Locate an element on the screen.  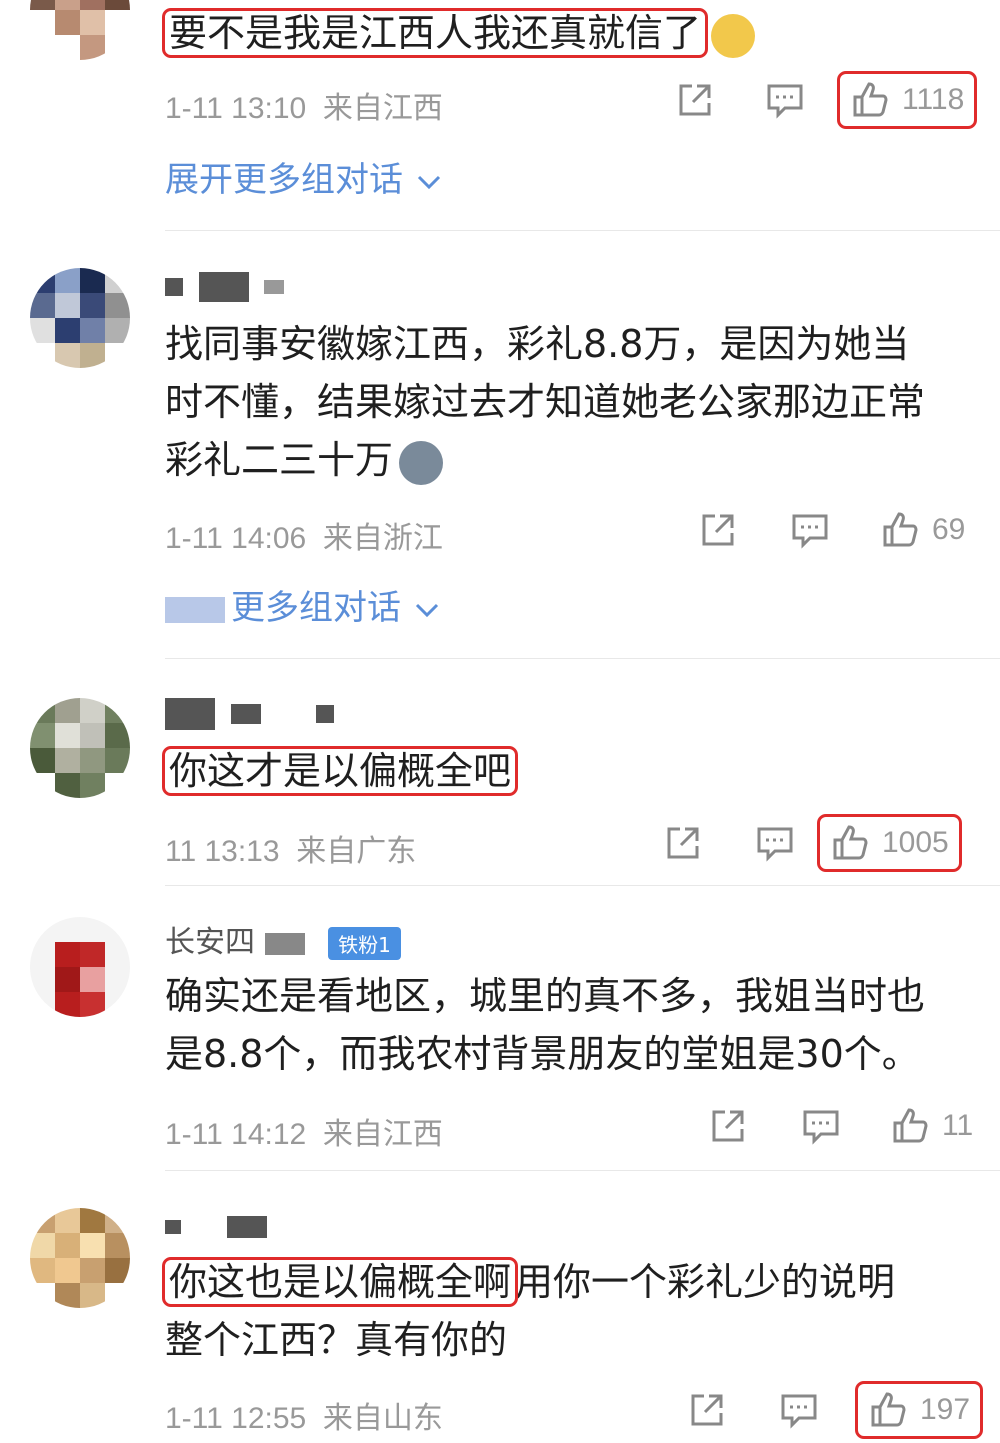
like-button: 1005 is located at coordinates (889, 843).